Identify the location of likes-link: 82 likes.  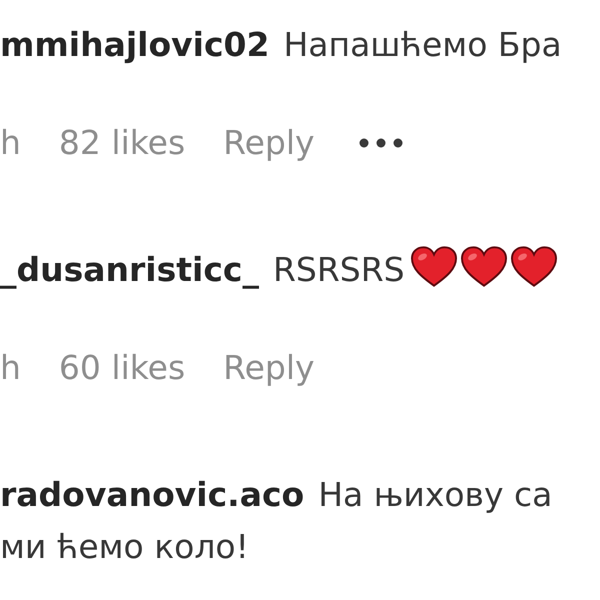
(122, 143).